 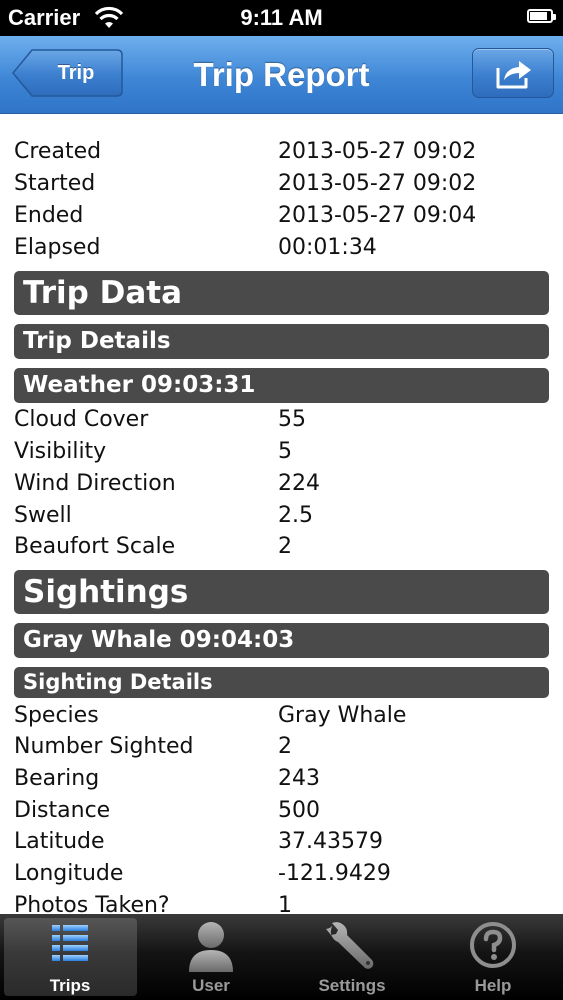 I want to click on sighting-row: Latitude 37.43579, so click(x=284, y=842).